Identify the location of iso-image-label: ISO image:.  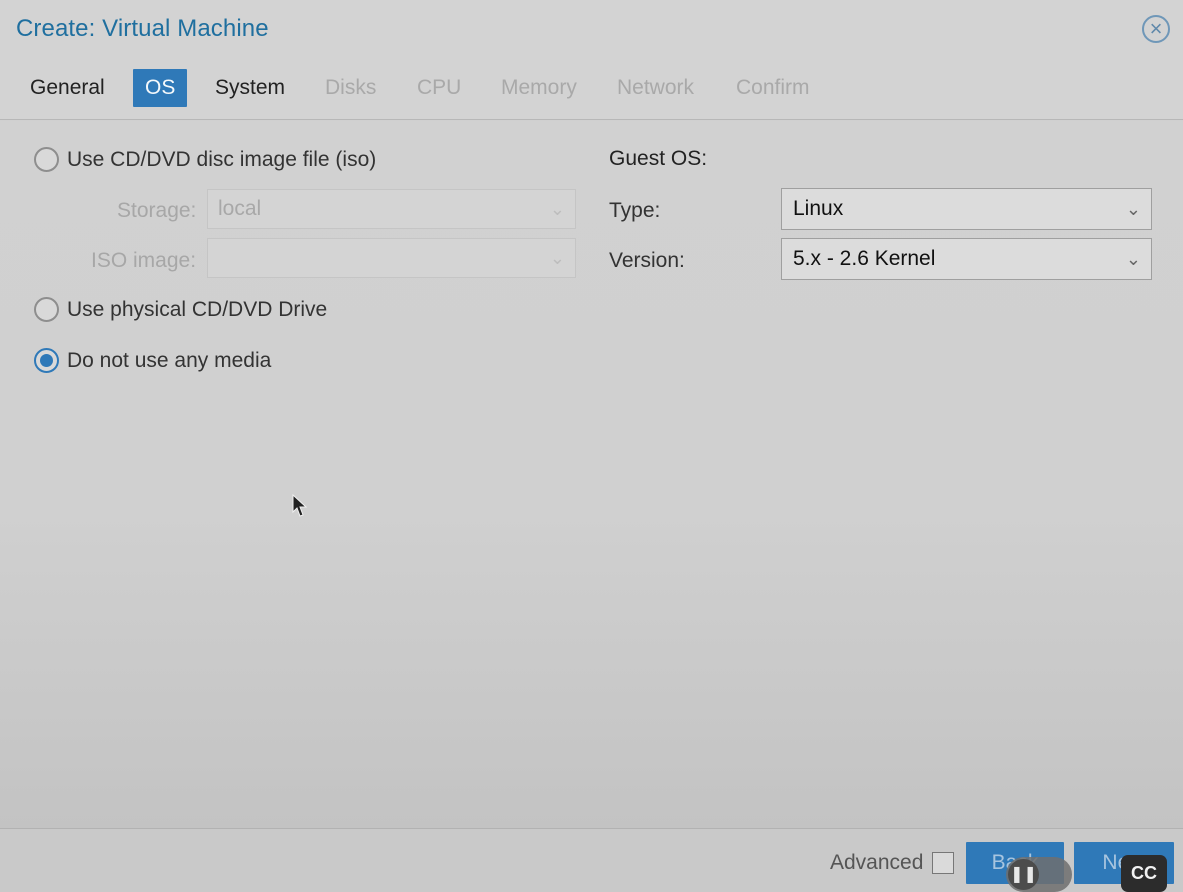
(144, 260).